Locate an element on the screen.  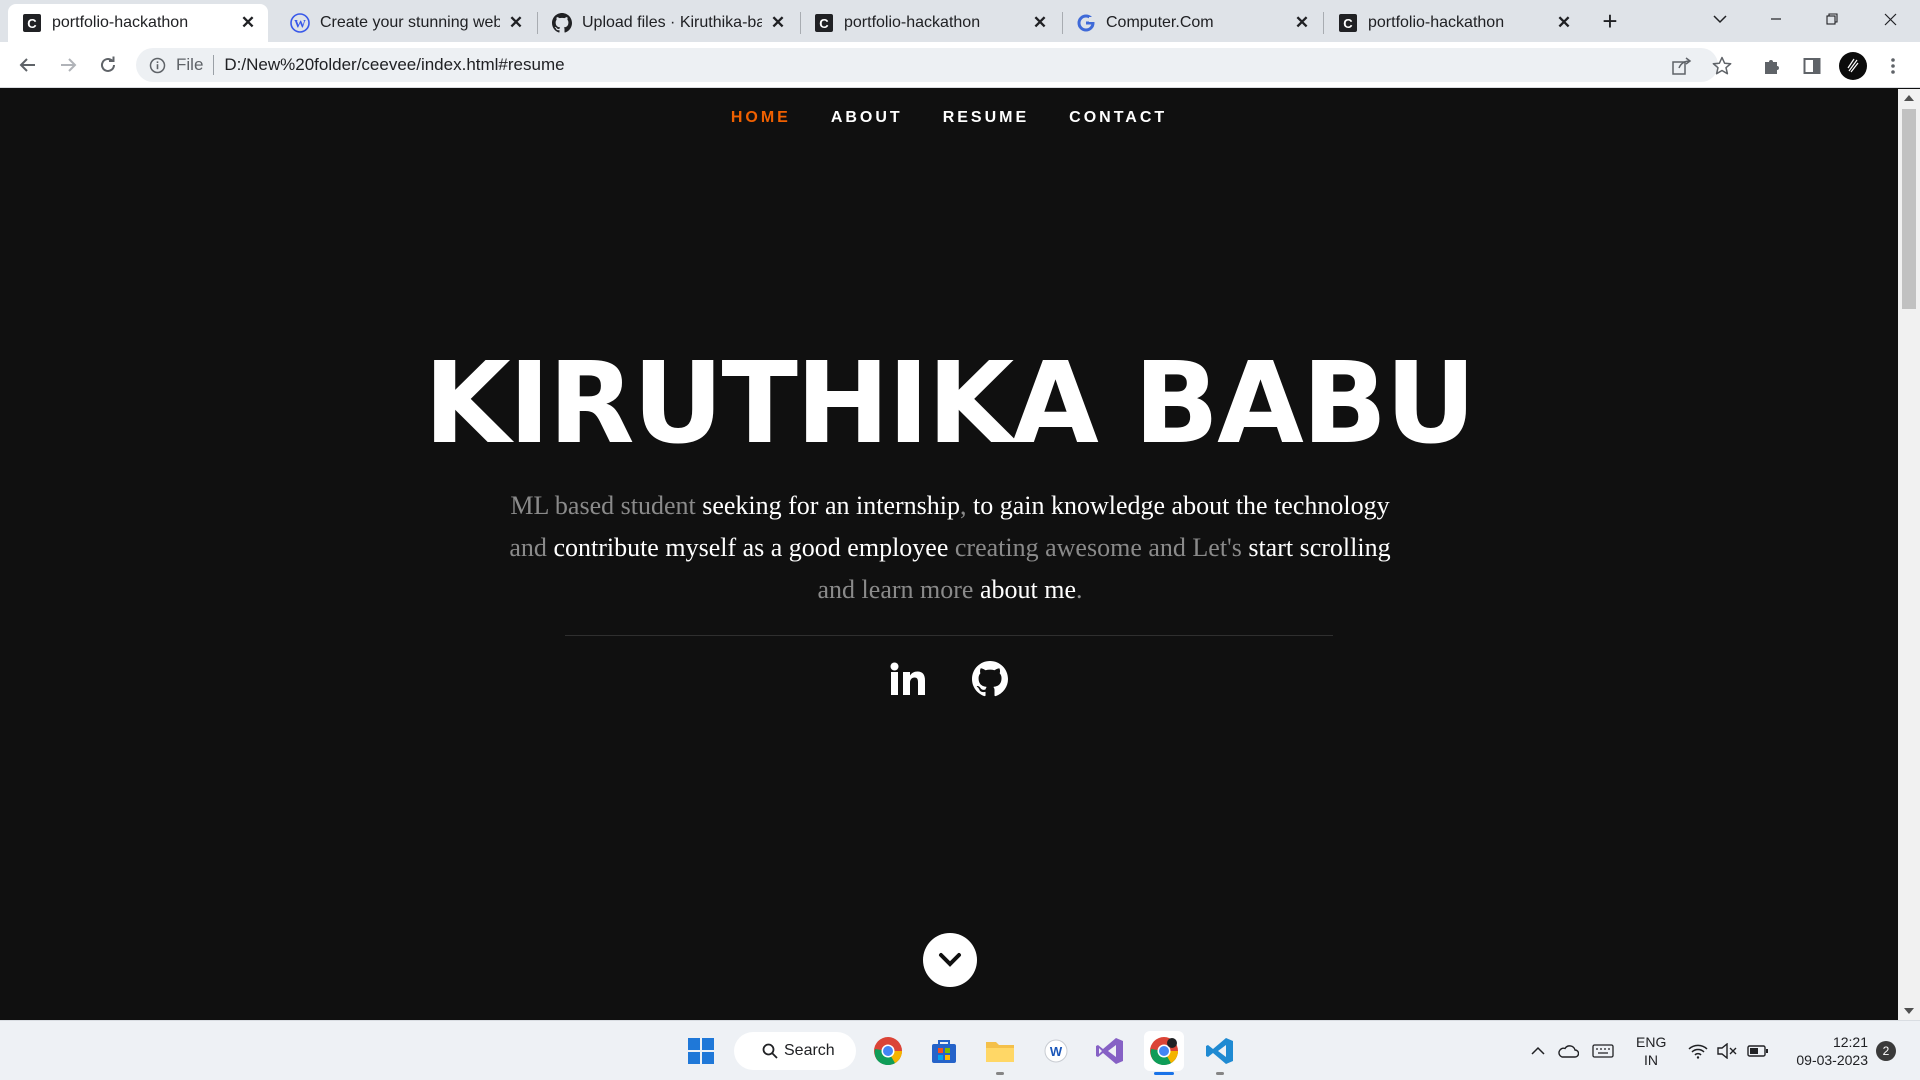
keyboard-icon is located at coordinates (1603, 1051).